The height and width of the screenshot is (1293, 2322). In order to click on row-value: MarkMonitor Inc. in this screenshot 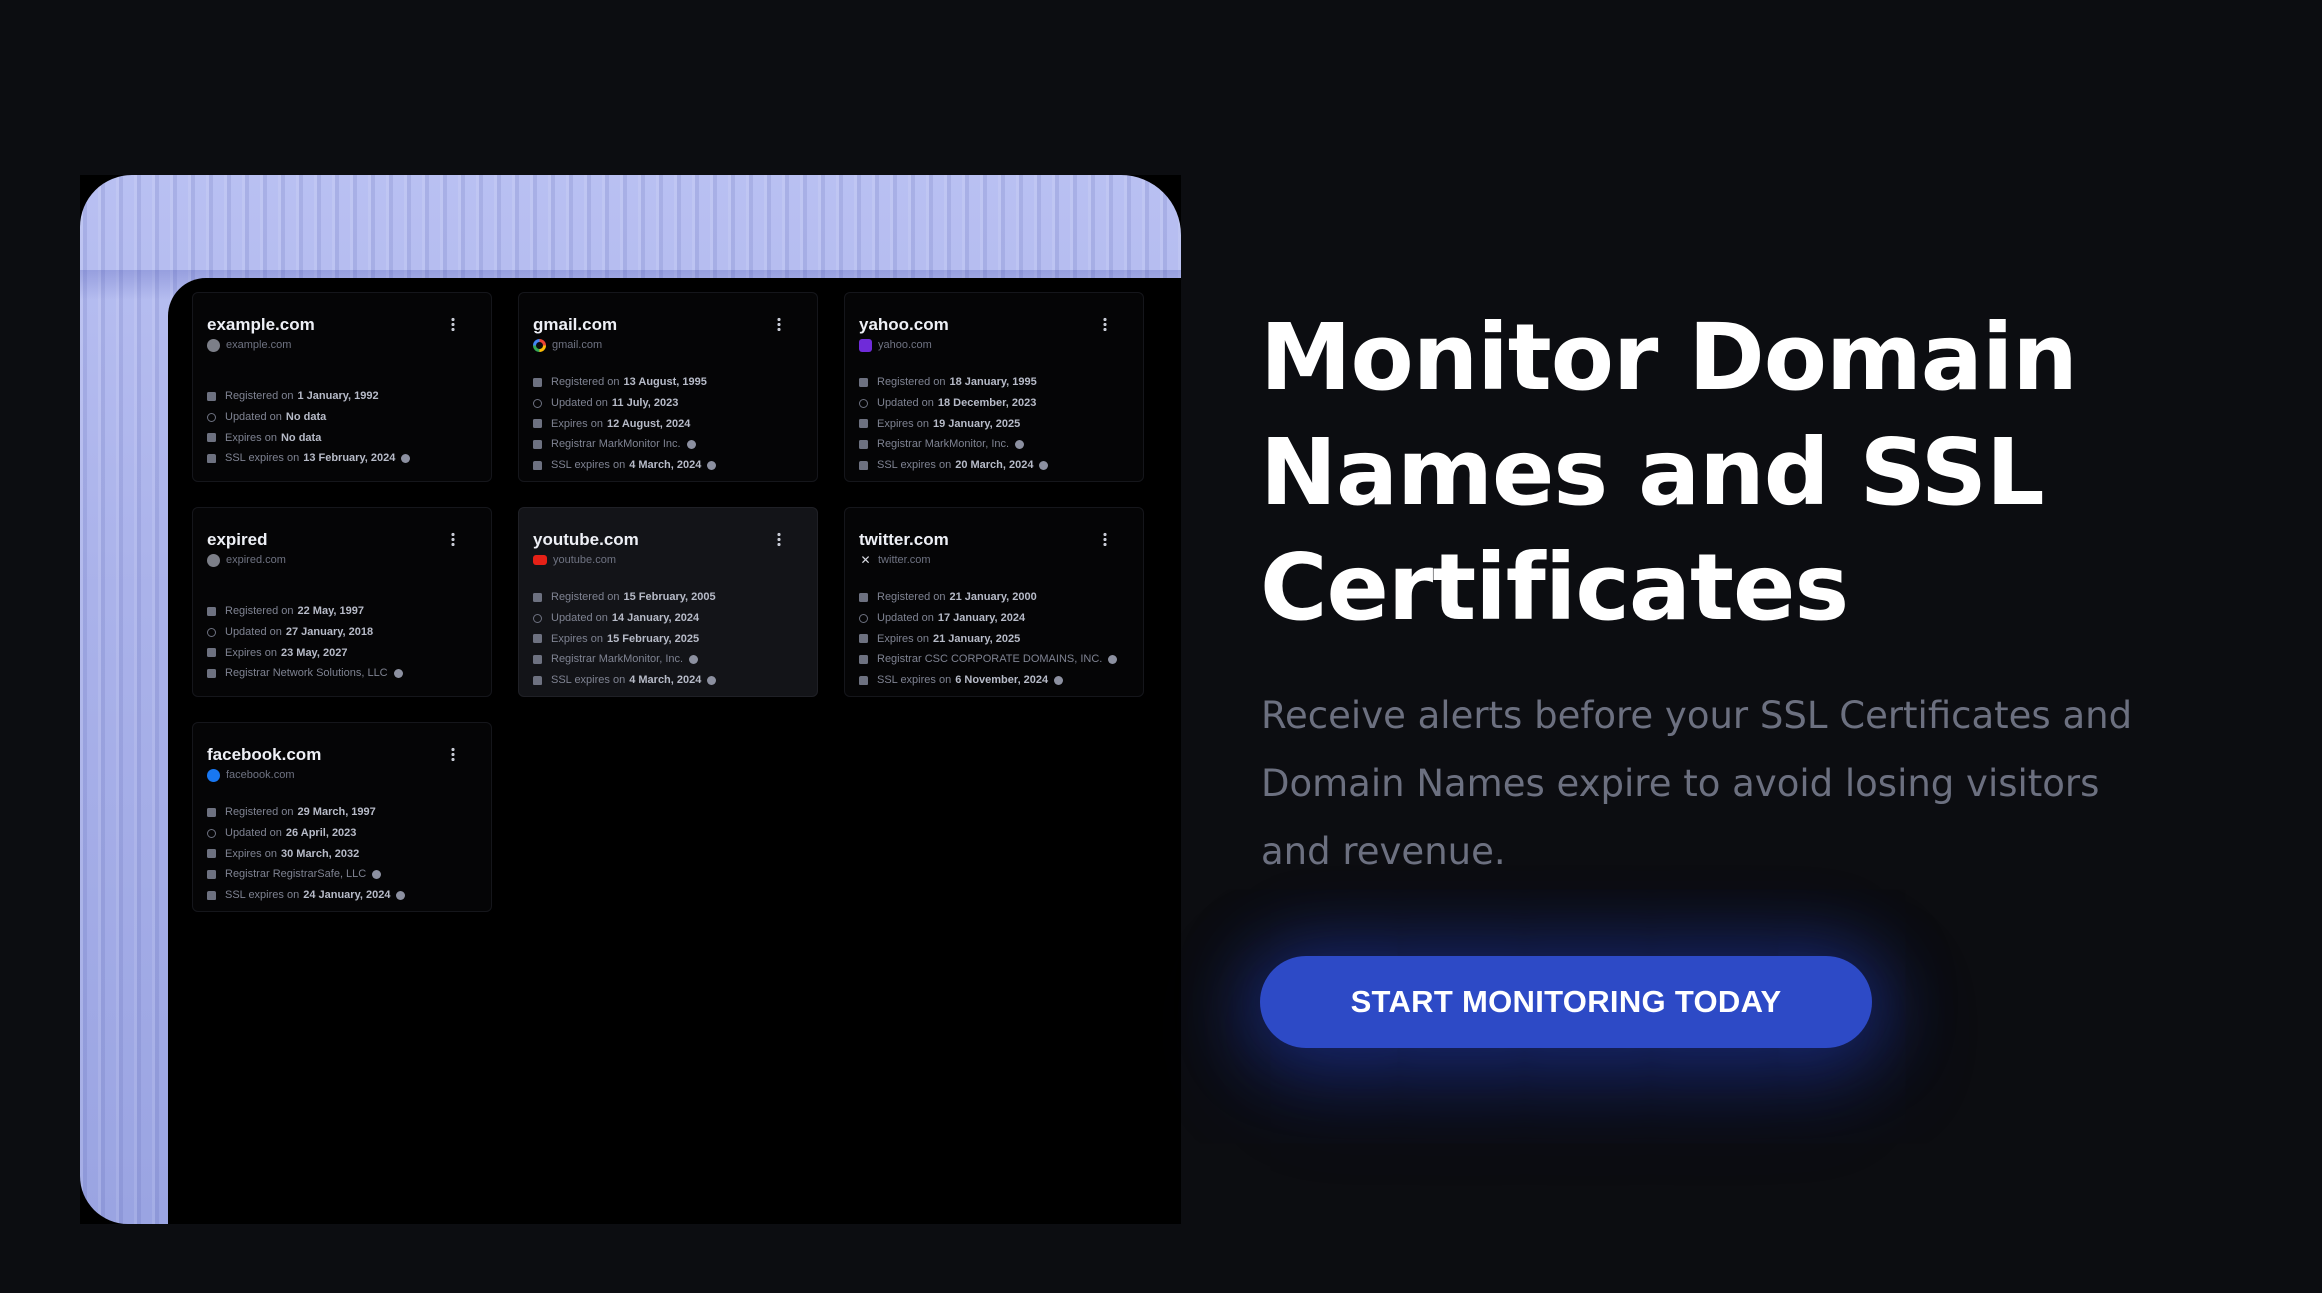, I will do `click(639, 444)`.